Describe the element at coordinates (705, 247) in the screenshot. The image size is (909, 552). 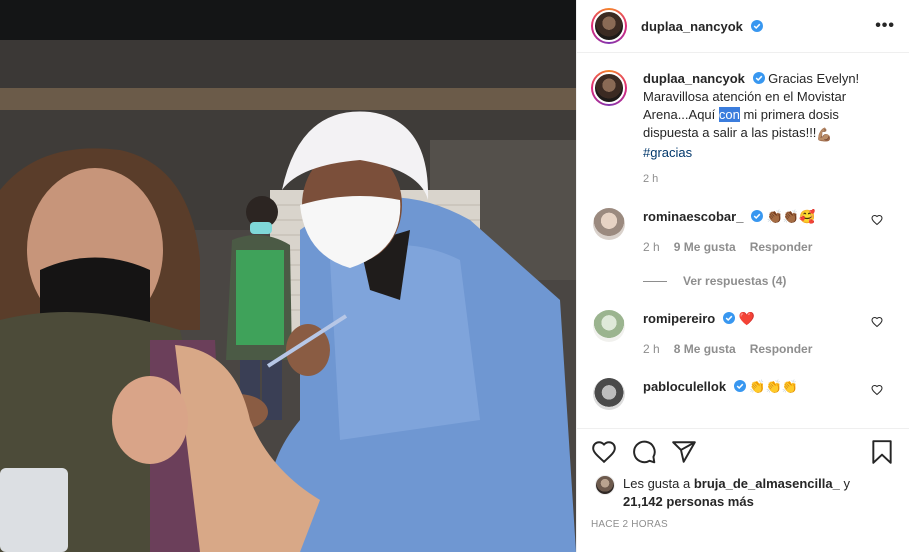
I see `comment-likes: 9 Me gusta` at that location.